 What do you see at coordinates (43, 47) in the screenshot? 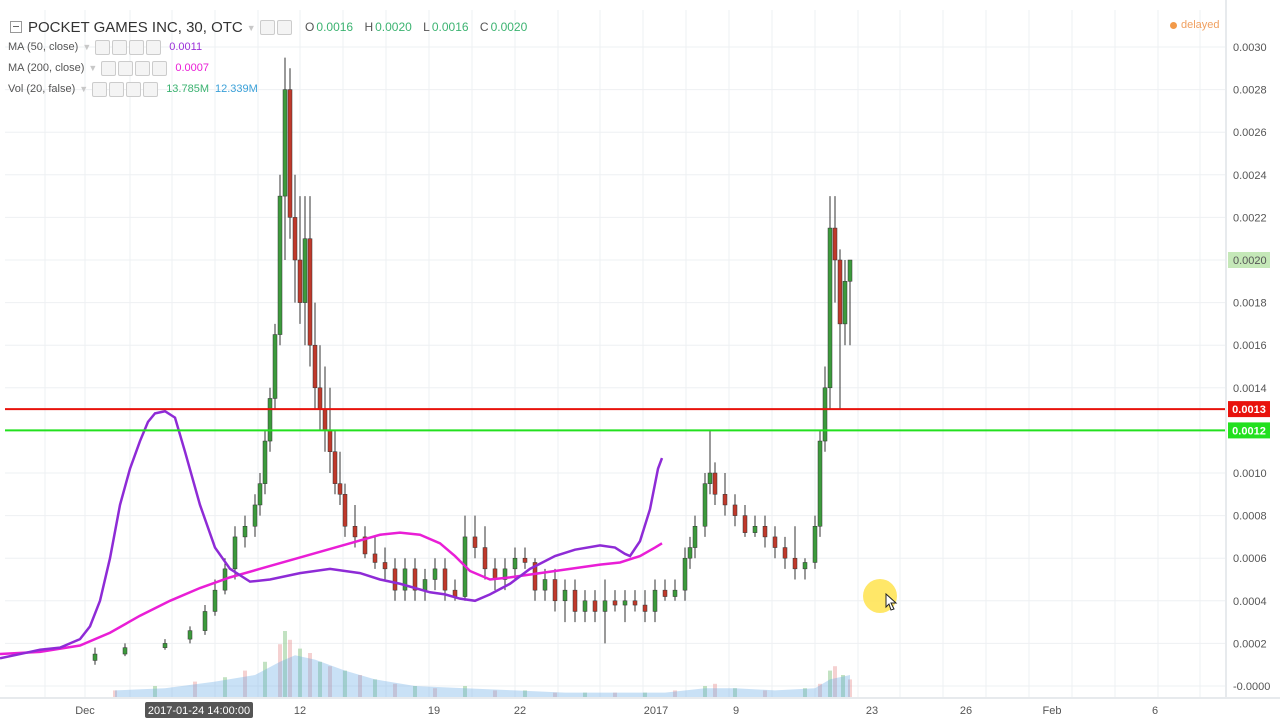
I see `ma50-label: MA (50, close)` at bounding box center [43, 47].